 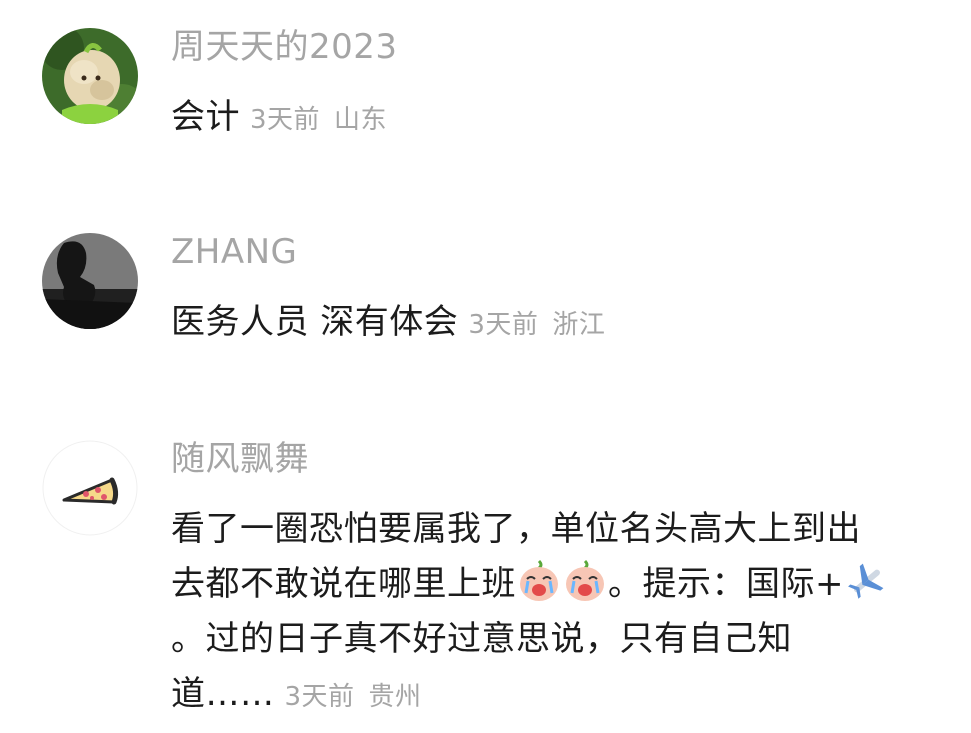 What do you see at coordinates (205, 117) in the screenshot?
I see `comment-content: 会计` at bounding box center [205, 117].